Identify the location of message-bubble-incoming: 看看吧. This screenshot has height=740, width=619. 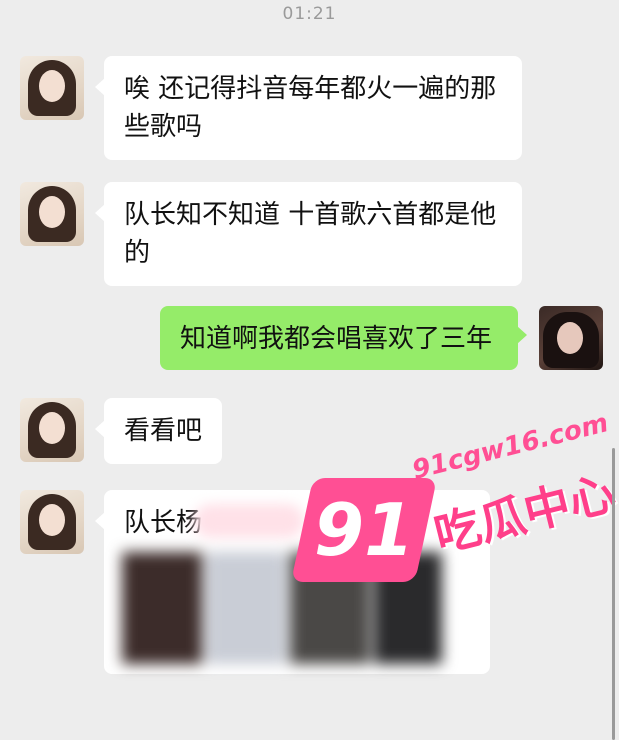
(158, 431).